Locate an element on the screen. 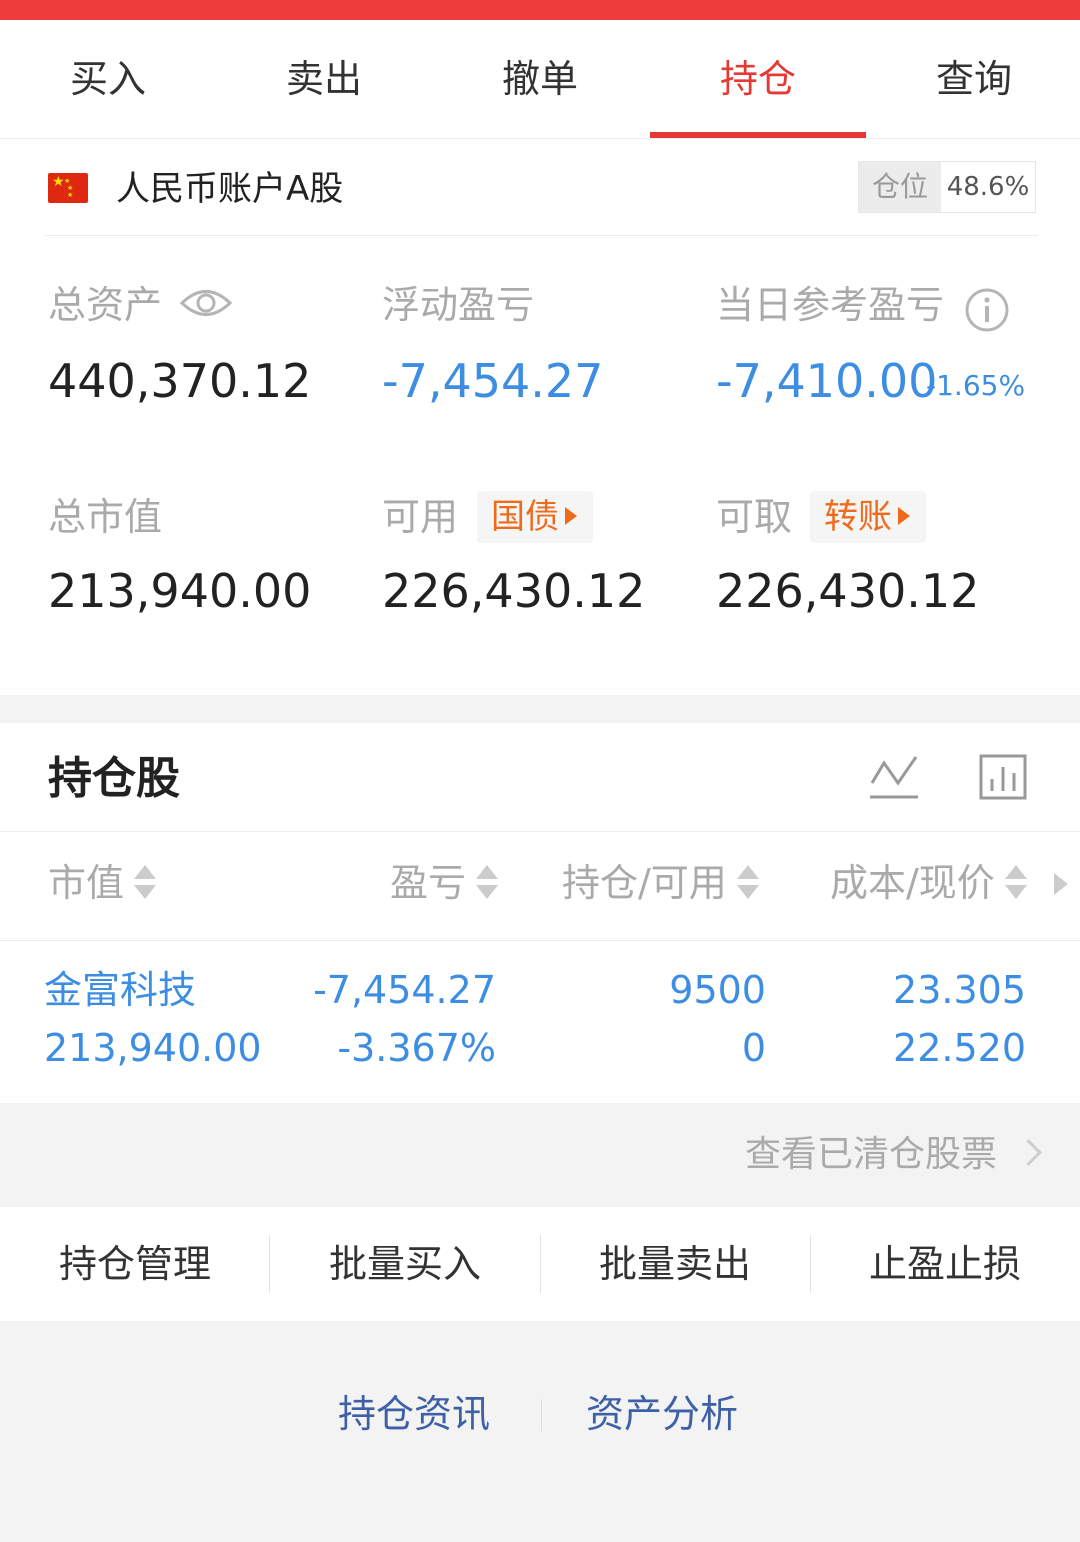  stock-available: 0 is located at coordinates (753, 1048).